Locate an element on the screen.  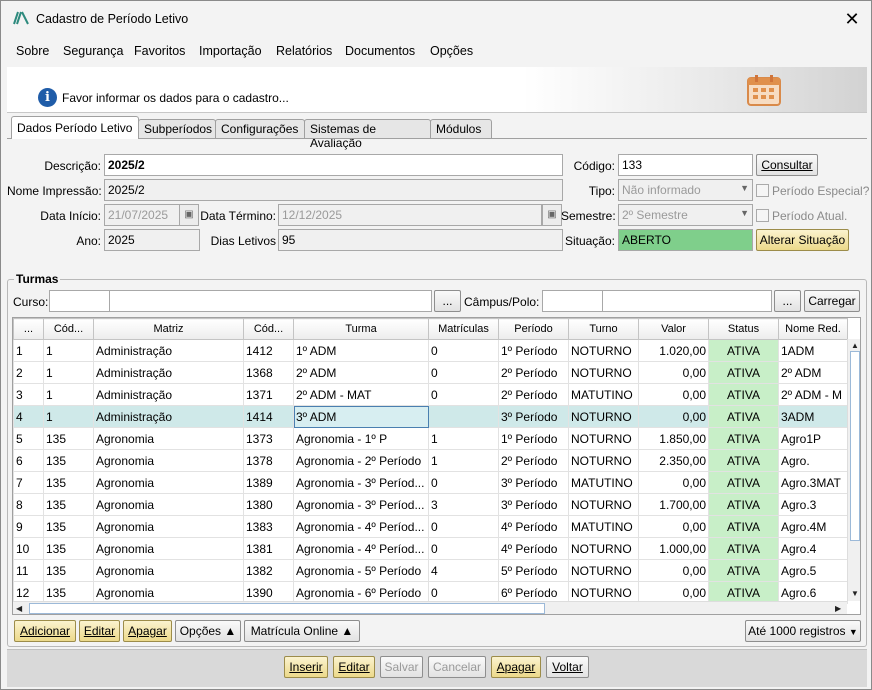
tab-configuracoes: Configurações is located at coordinates (260, 129).